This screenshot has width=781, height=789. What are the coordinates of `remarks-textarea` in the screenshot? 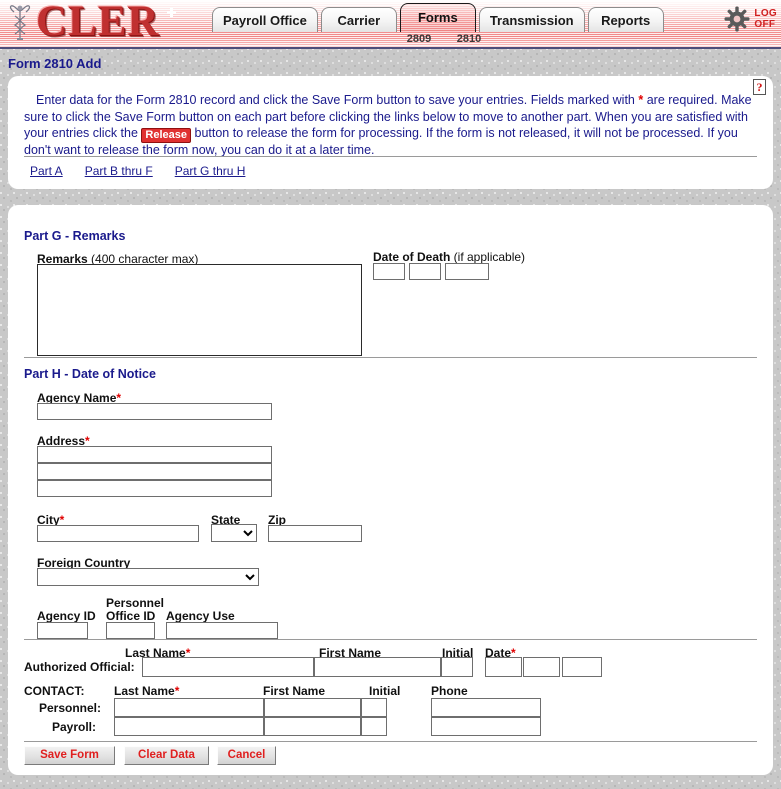 It's located at (199, 310).